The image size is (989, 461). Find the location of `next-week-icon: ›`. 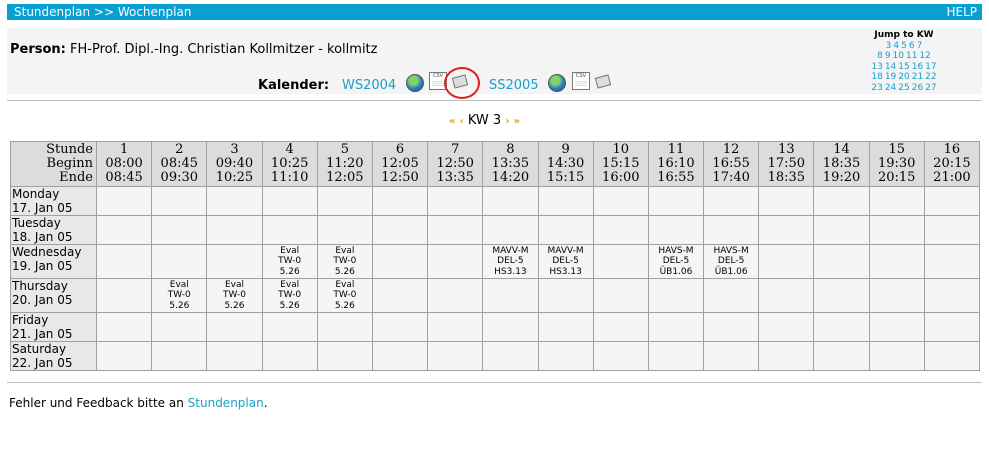

next-week-icon: › is located at coordinates (507, 121).